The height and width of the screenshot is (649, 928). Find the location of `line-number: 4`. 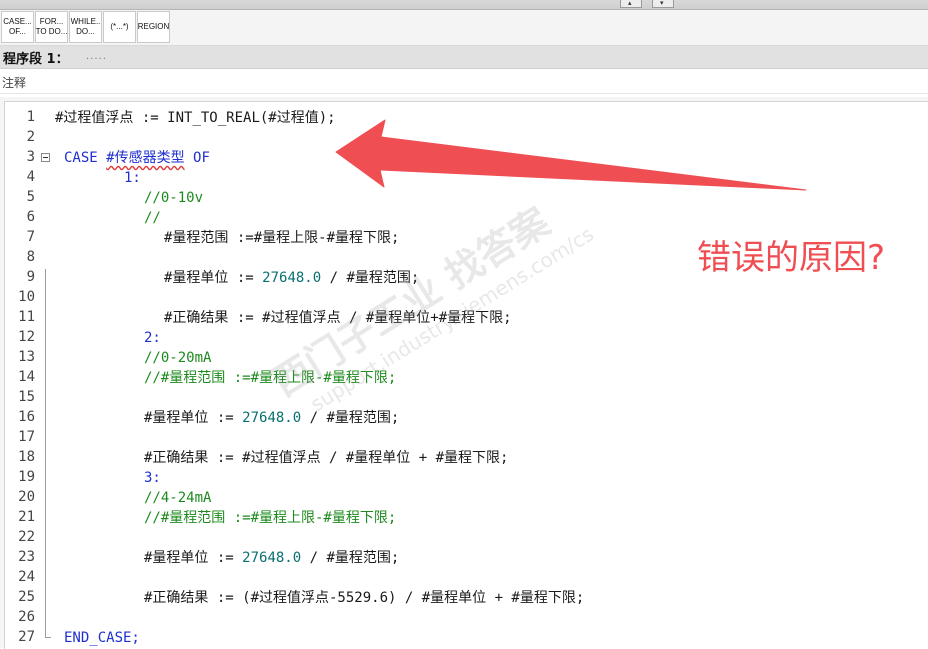

line-number: 4 is located at coordinates (30, 177).